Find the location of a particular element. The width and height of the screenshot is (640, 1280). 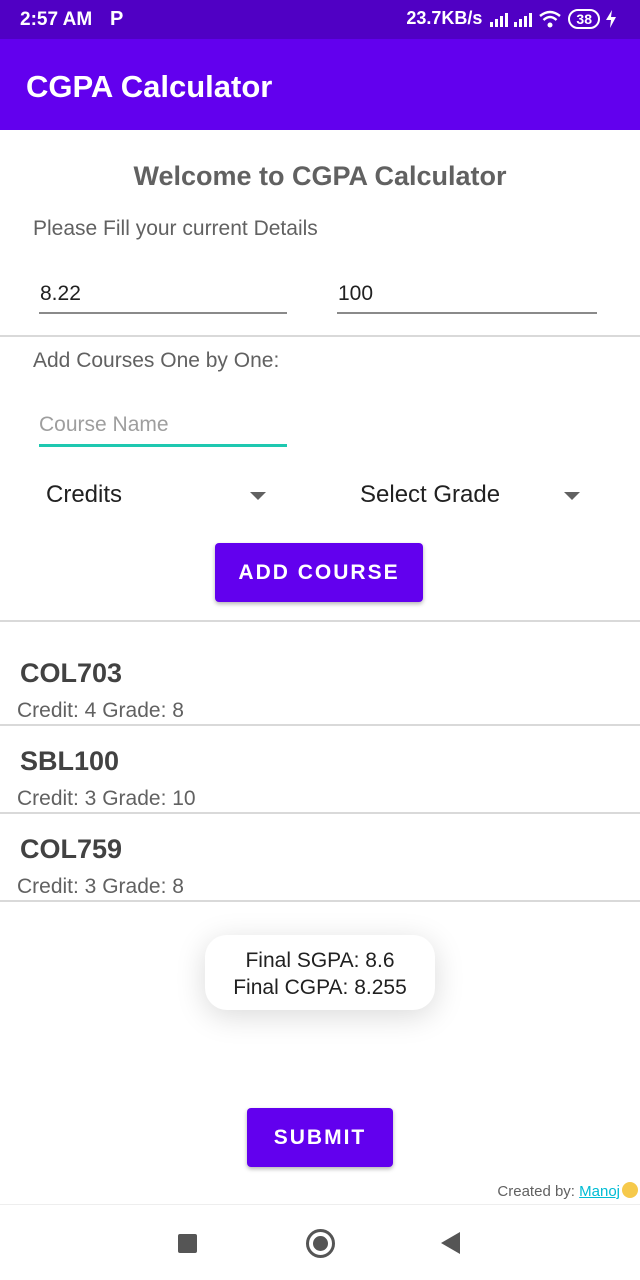

result-toast: Final SGPA: 8.6 Final CGPA: 8.255 is located at coordinates (320, 972).